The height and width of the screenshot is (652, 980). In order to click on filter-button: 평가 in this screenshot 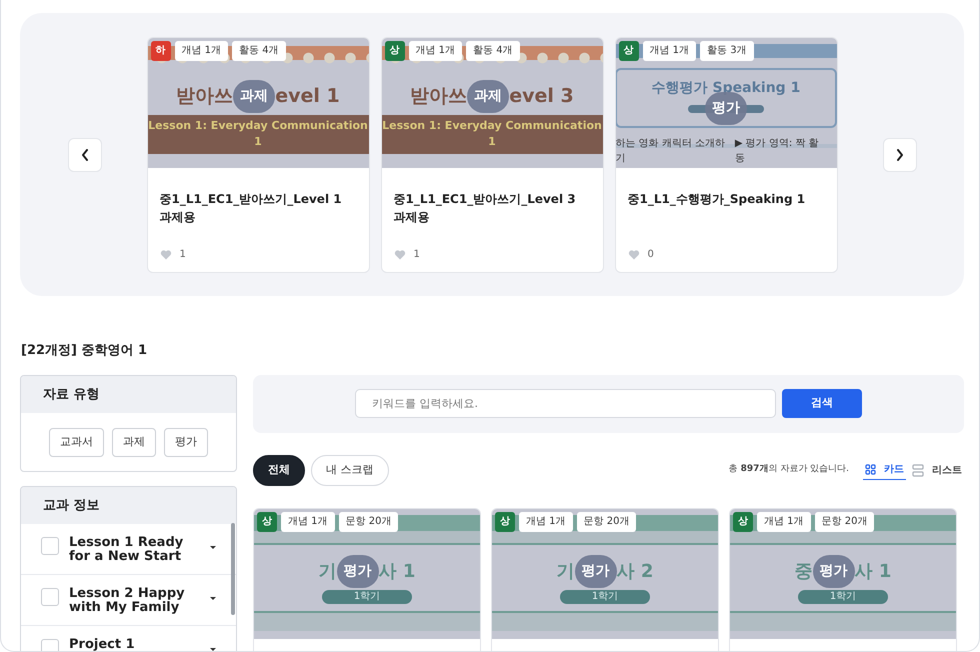, I will do `click(186, 442)`.